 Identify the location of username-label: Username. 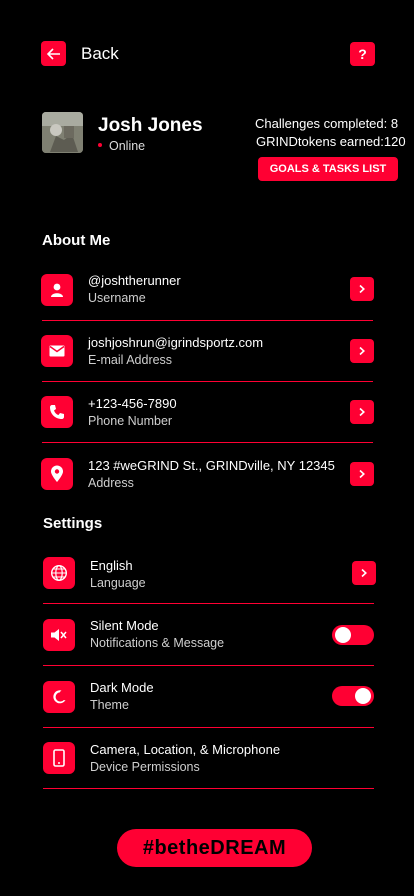
(117, 298).